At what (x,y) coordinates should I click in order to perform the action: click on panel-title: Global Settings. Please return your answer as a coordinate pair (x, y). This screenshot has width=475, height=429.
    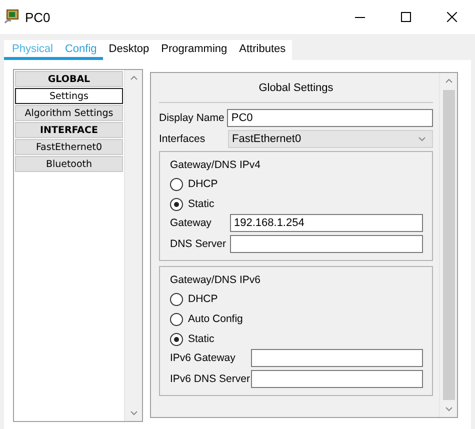
    Looking at the image, I should click on (296, 88).